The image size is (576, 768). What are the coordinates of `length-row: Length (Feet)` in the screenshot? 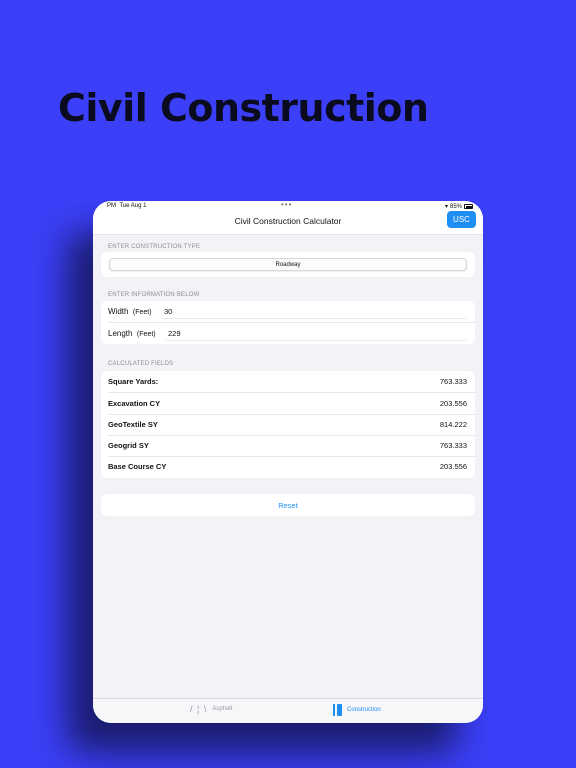 It's located at (288, 333).